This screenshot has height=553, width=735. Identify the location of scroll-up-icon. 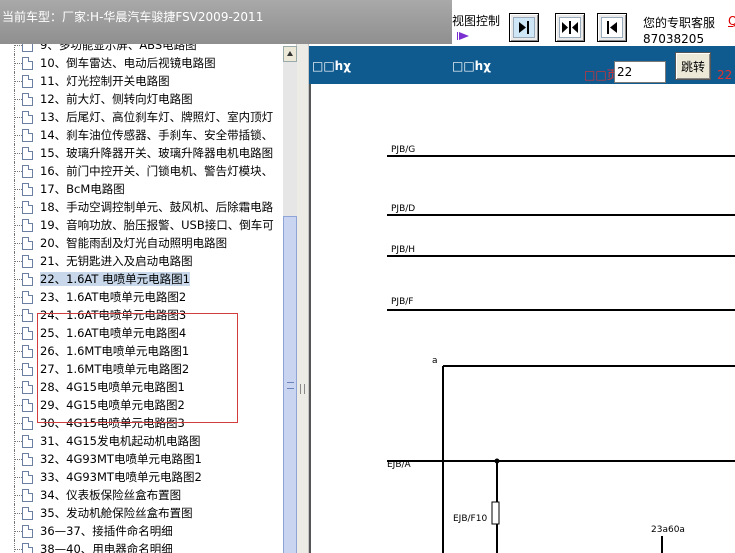
(290, 54).